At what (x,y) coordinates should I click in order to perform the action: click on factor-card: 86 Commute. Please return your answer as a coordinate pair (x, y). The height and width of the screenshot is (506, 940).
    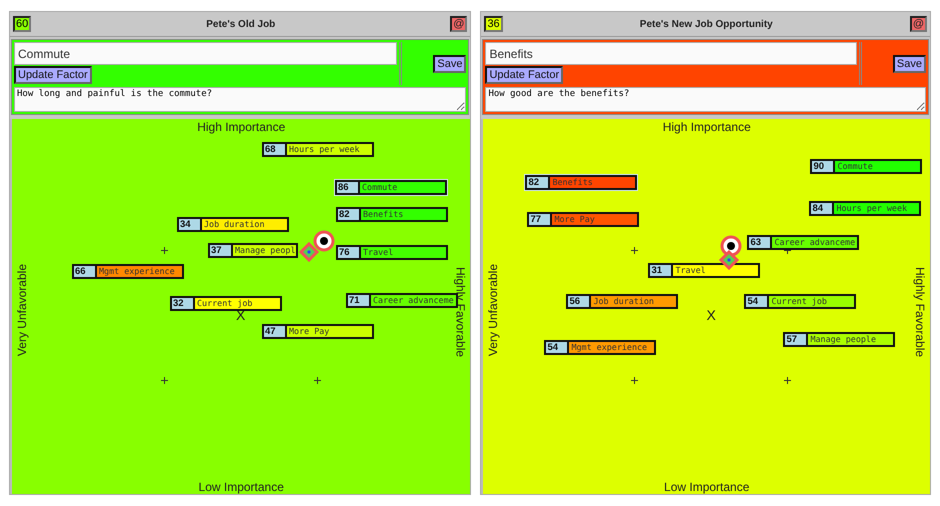
    Looking at the image, I should click on (391, 187).